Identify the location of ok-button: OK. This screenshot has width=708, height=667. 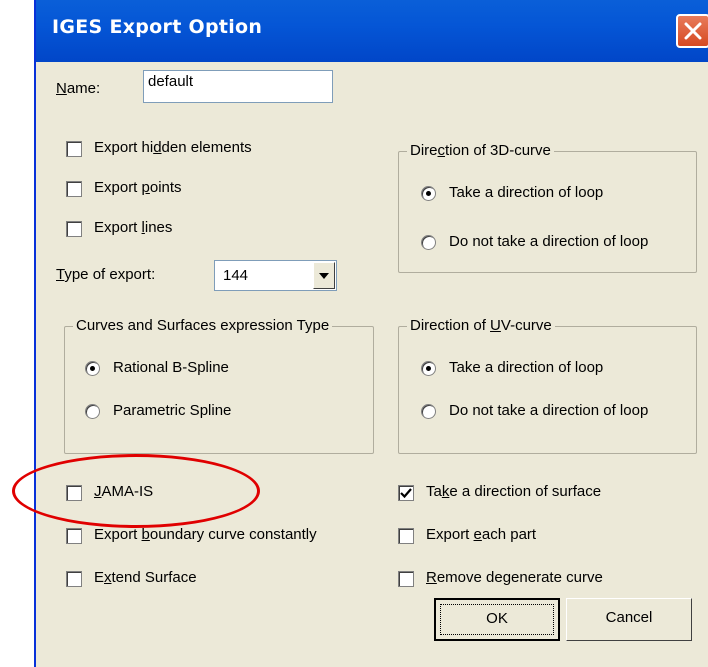
(497, 619).